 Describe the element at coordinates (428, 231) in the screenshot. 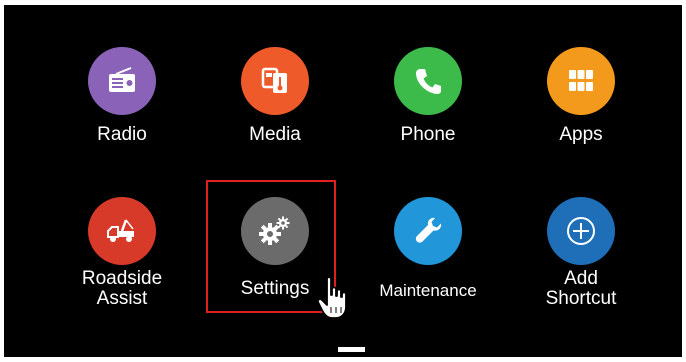

I see `wrench-icon` at that location.